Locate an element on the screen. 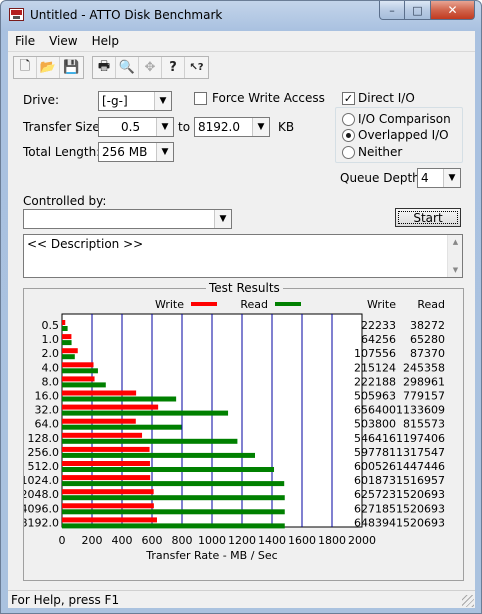 The height and width of the screenshot is (614, 482). category-label: 1024.0 is located at coordinates (41, 480).